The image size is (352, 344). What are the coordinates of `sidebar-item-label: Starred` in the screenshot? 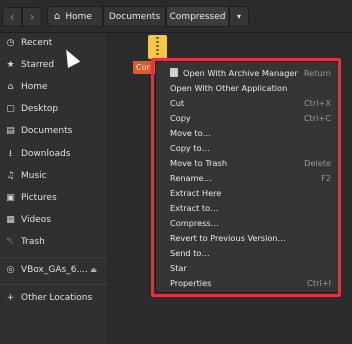 It's located at (38, 65).